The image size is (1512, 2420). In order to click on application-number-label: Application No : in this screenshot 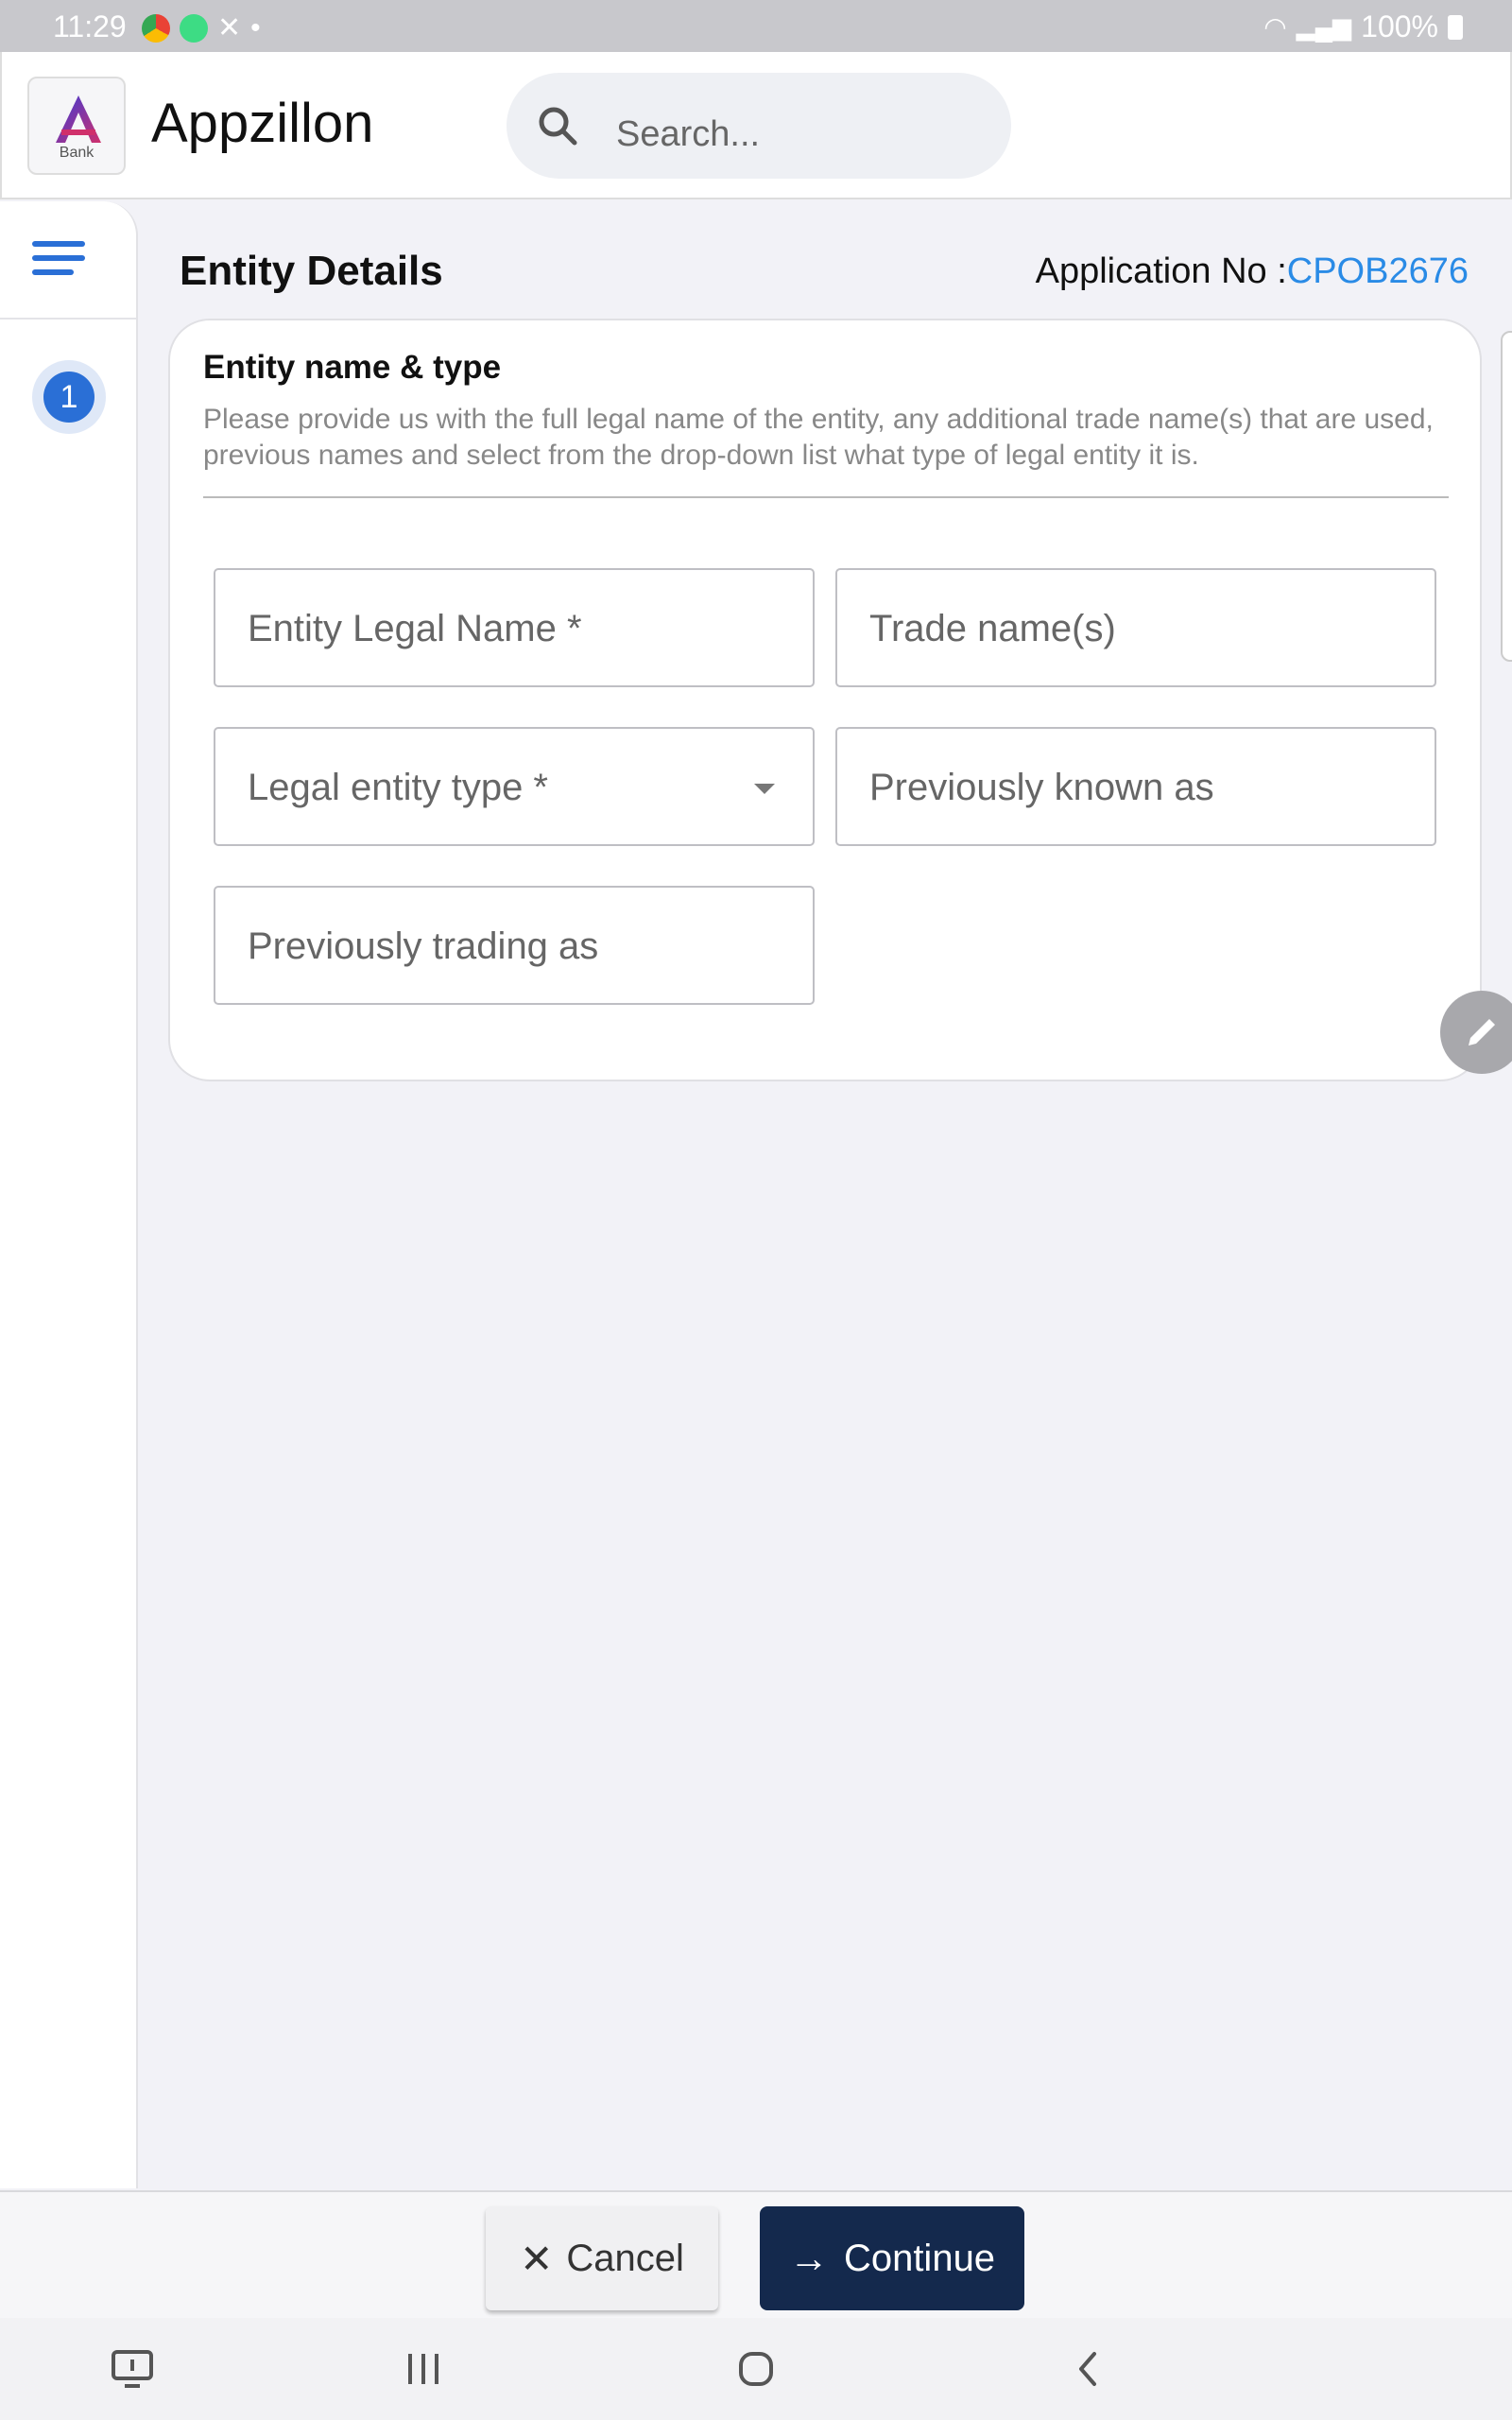, I will do `click(1161, 271)`.